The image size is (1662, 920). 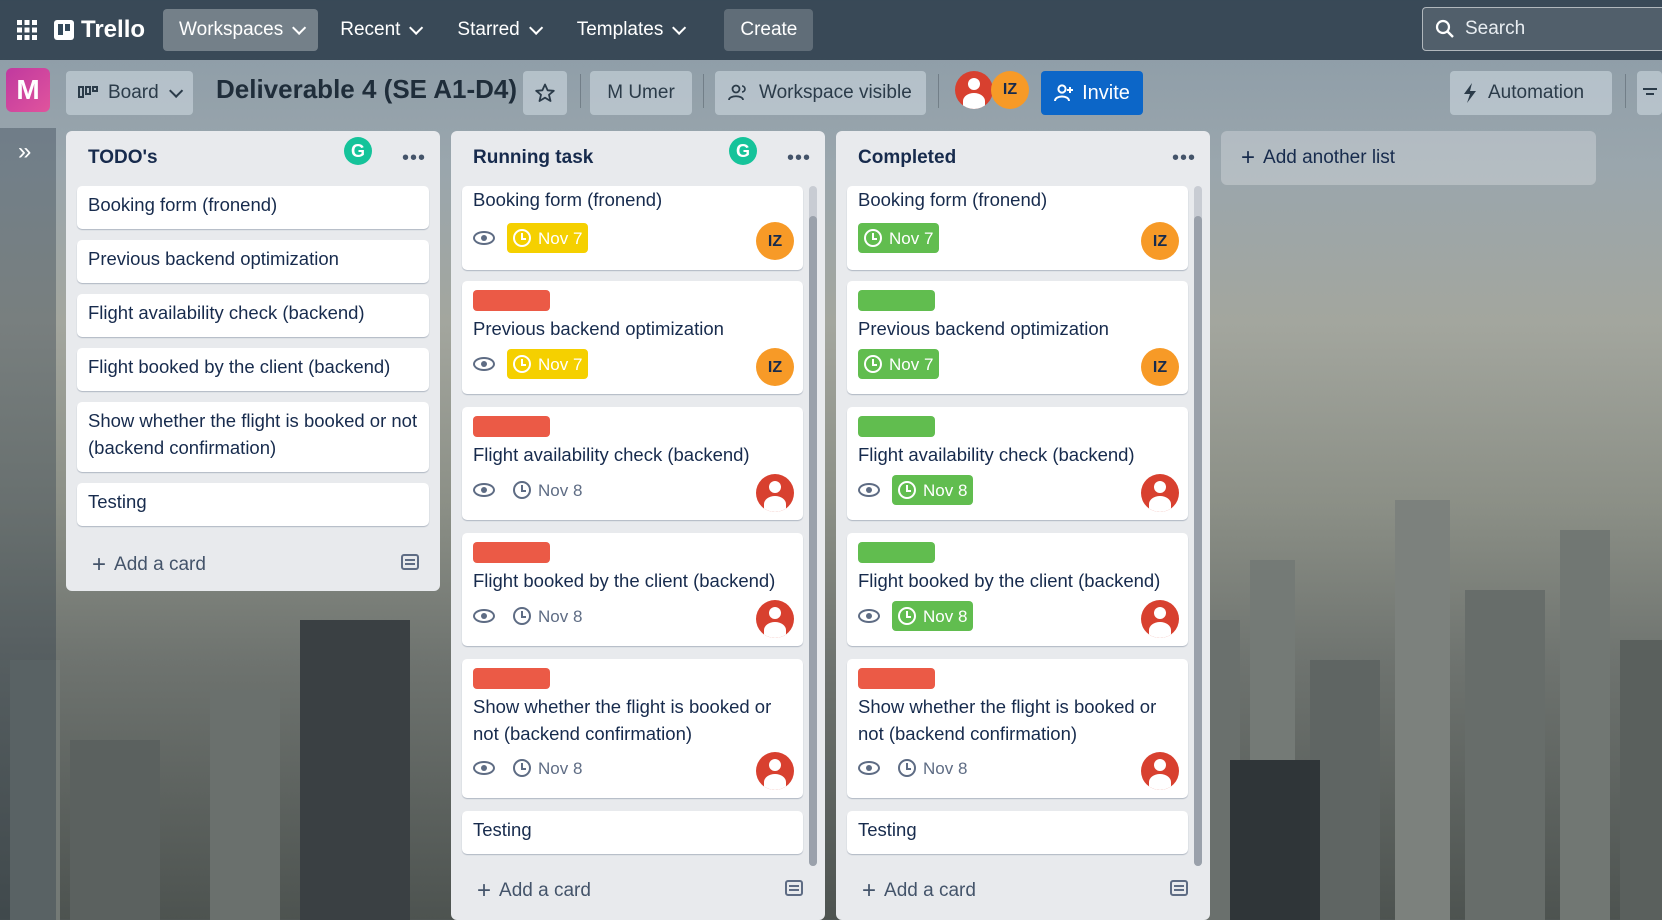 What do you see at coordinates (99, 30) in the screenshot?
I see `trello-logo: Trello` at bounding box center [99, 30].